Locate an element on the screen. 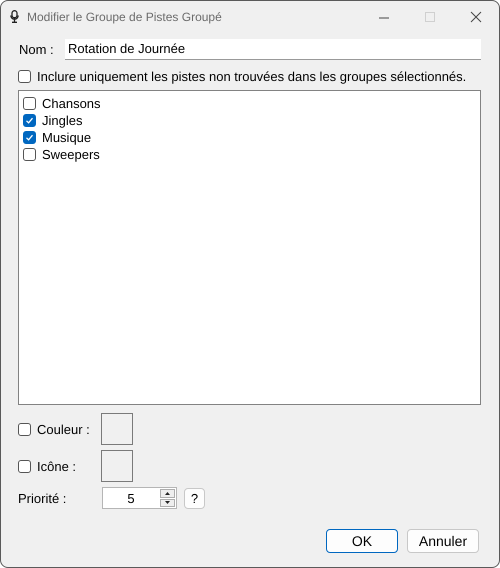 The image size is (500, 568). color-swatch is located at coordinates (117, 429).